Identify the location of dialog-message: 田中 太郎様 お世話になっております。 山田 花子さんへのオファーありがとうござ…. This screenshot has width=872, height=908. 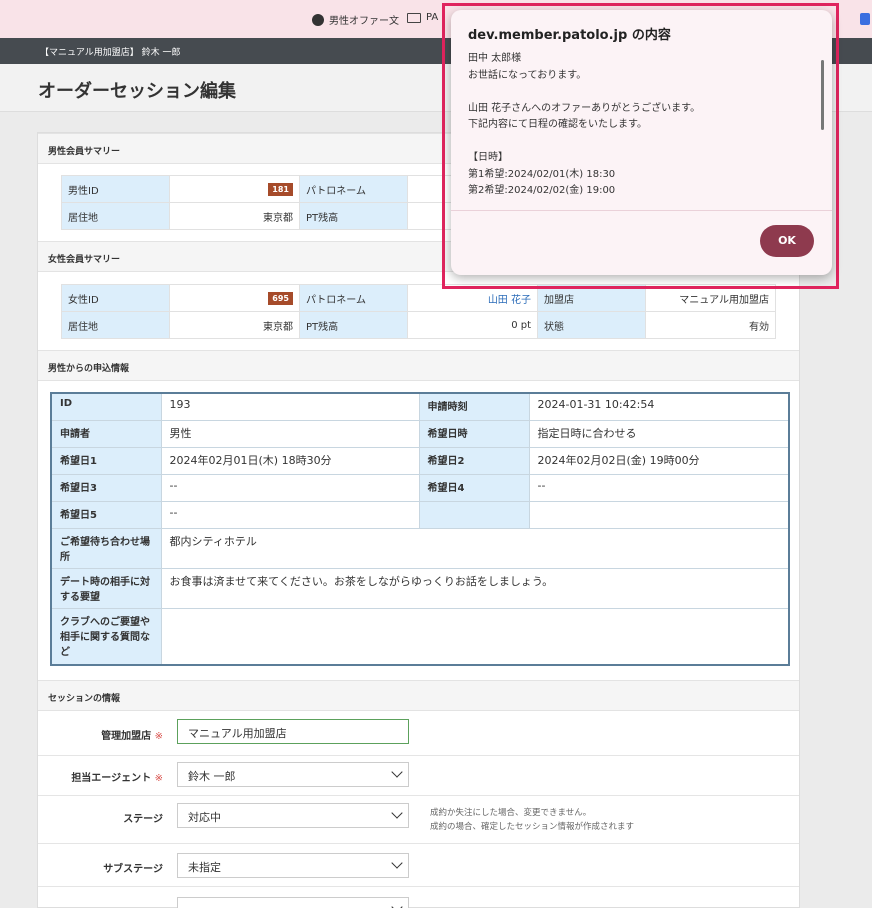
(638, 131).